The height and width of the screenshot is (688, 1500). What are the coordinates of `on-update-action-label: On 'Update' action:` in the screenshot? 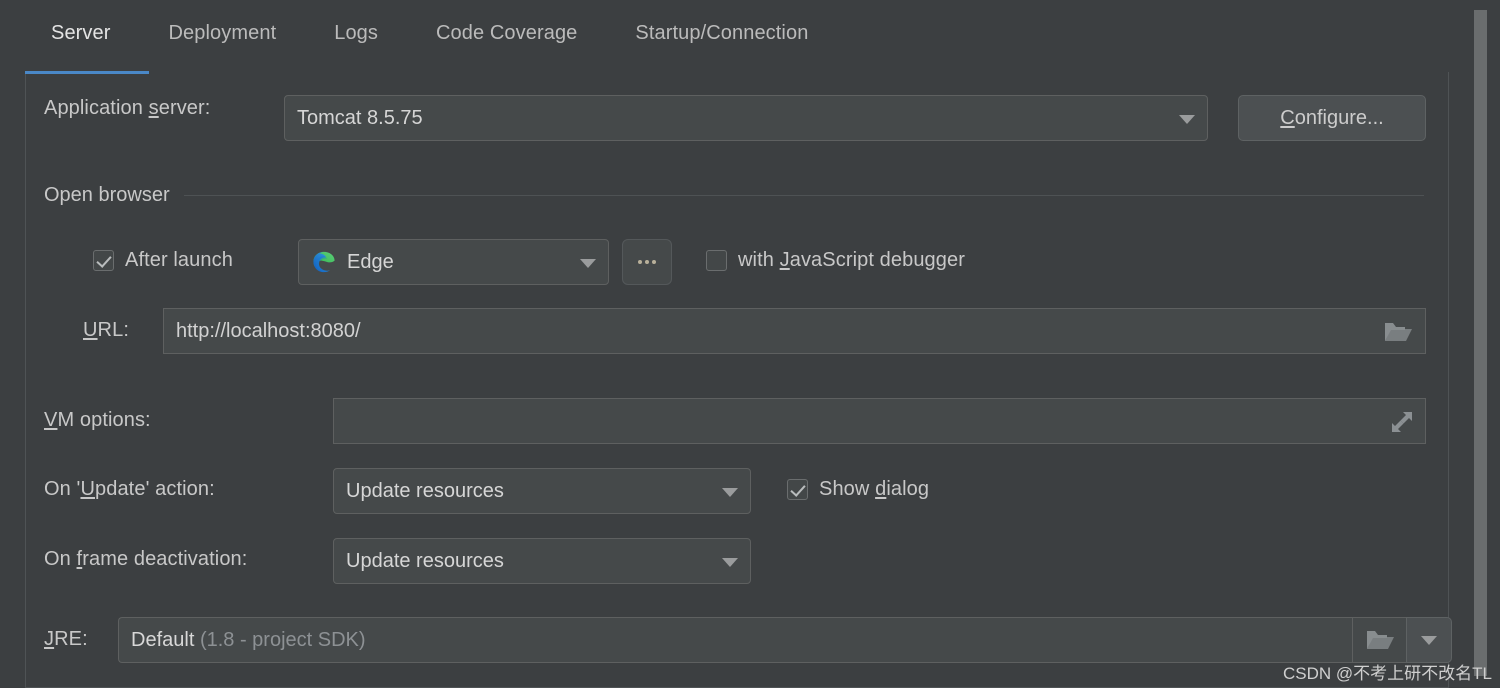 It's located at (129, 489).